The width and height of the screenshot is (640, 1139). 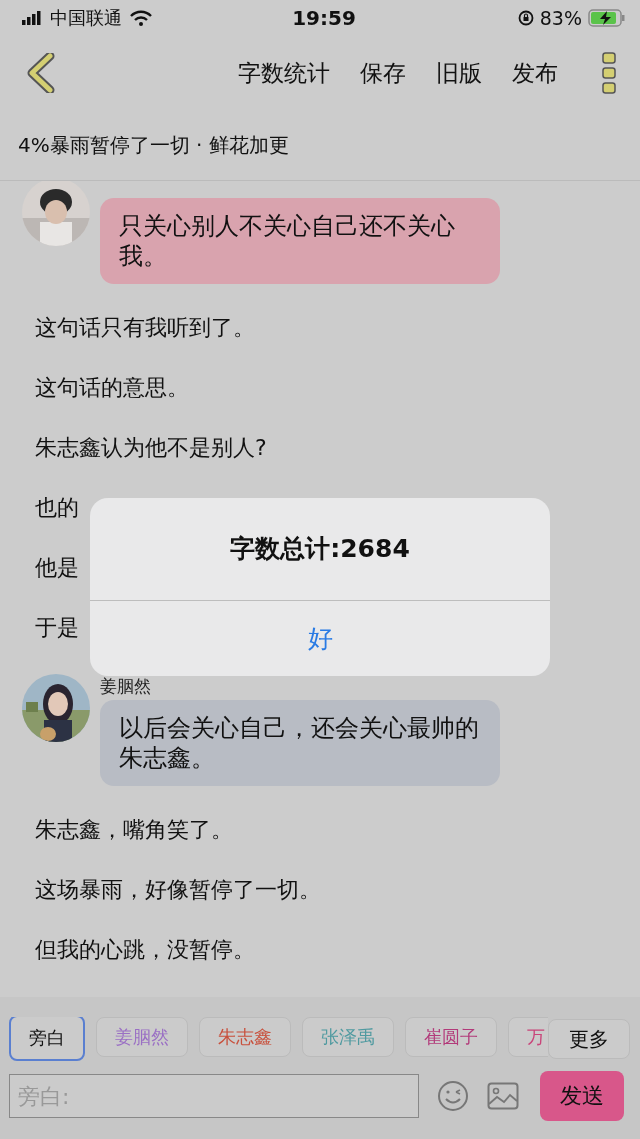 What do you see at coordinates (145, 950) in the screenshot?
I see `narration-text: 但我的心跳，没暂停。` at bounding box center [145, 950].